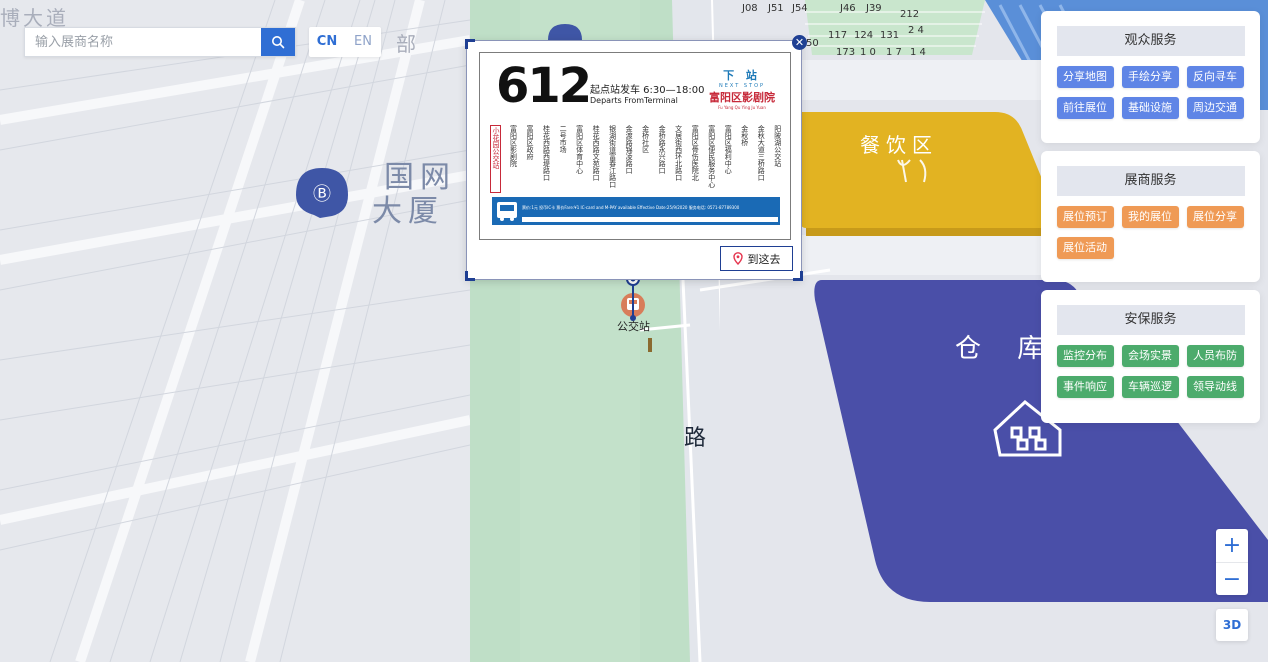 The width and height of the screenshot is (1268, 662). I want to click on service-button: 分享地图, so click(1085, 77).